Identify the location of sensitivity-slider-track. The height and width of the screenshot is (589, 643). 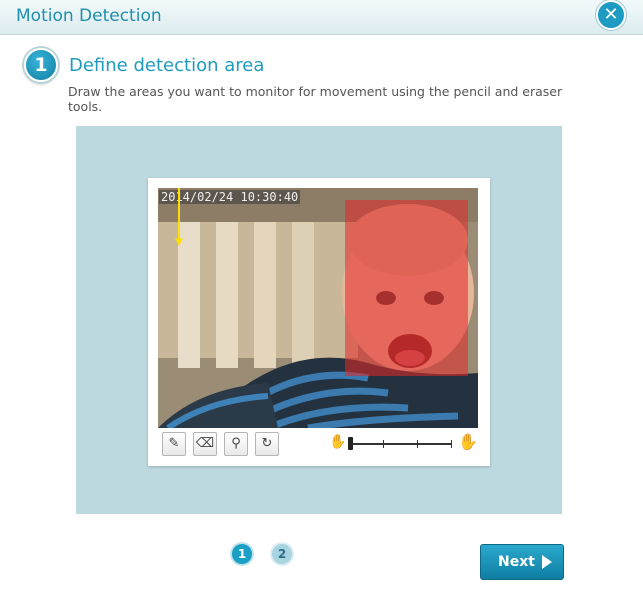
(401, 444).